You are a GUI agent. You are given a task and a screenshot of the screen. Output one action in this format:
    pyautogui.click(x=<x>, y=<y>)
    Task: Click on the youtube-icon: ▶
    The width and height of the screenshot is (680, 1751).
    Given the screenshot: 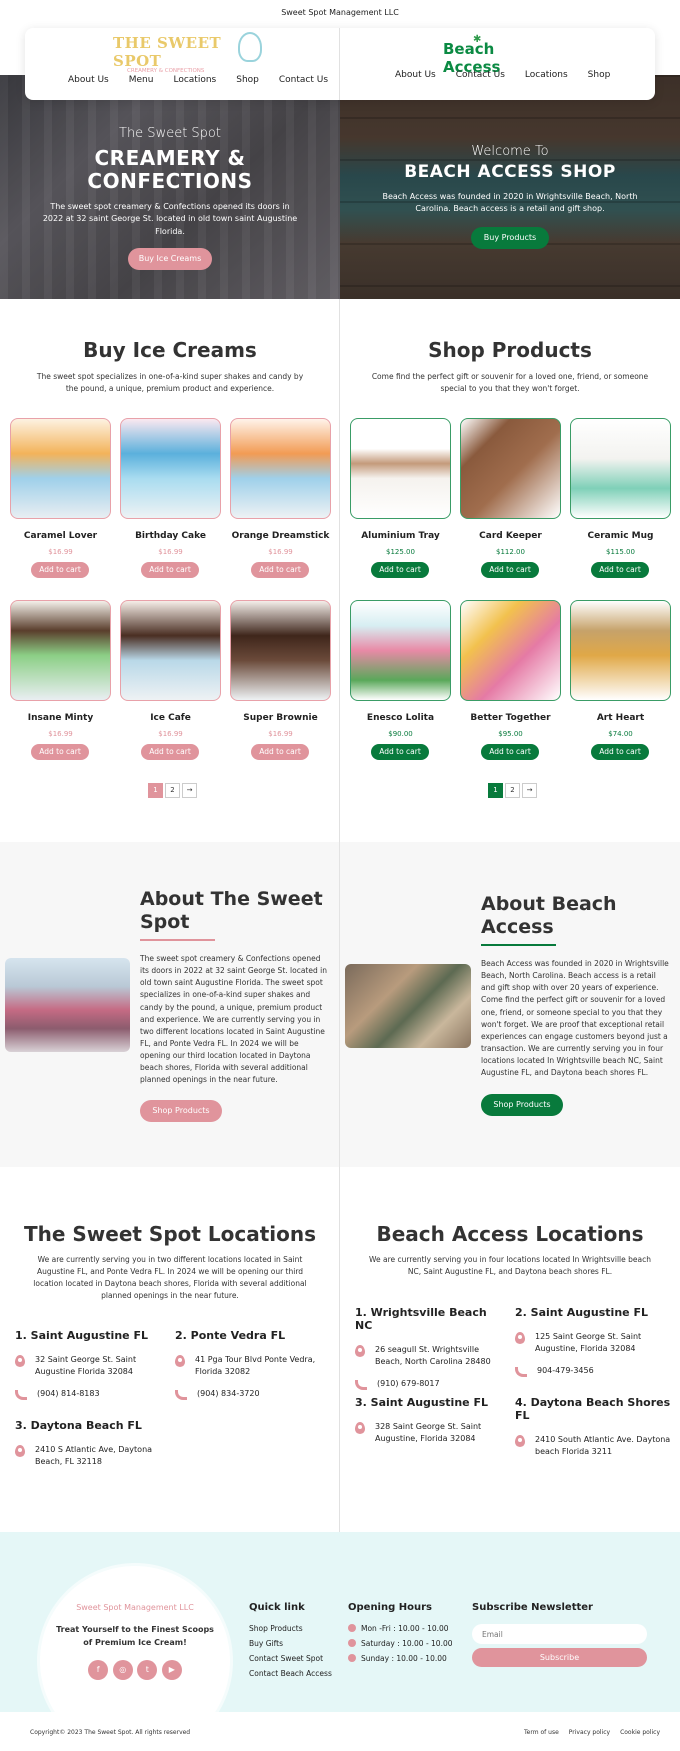 What is the action you would take?
    pyautogui.click(x=171, y=1669)
    